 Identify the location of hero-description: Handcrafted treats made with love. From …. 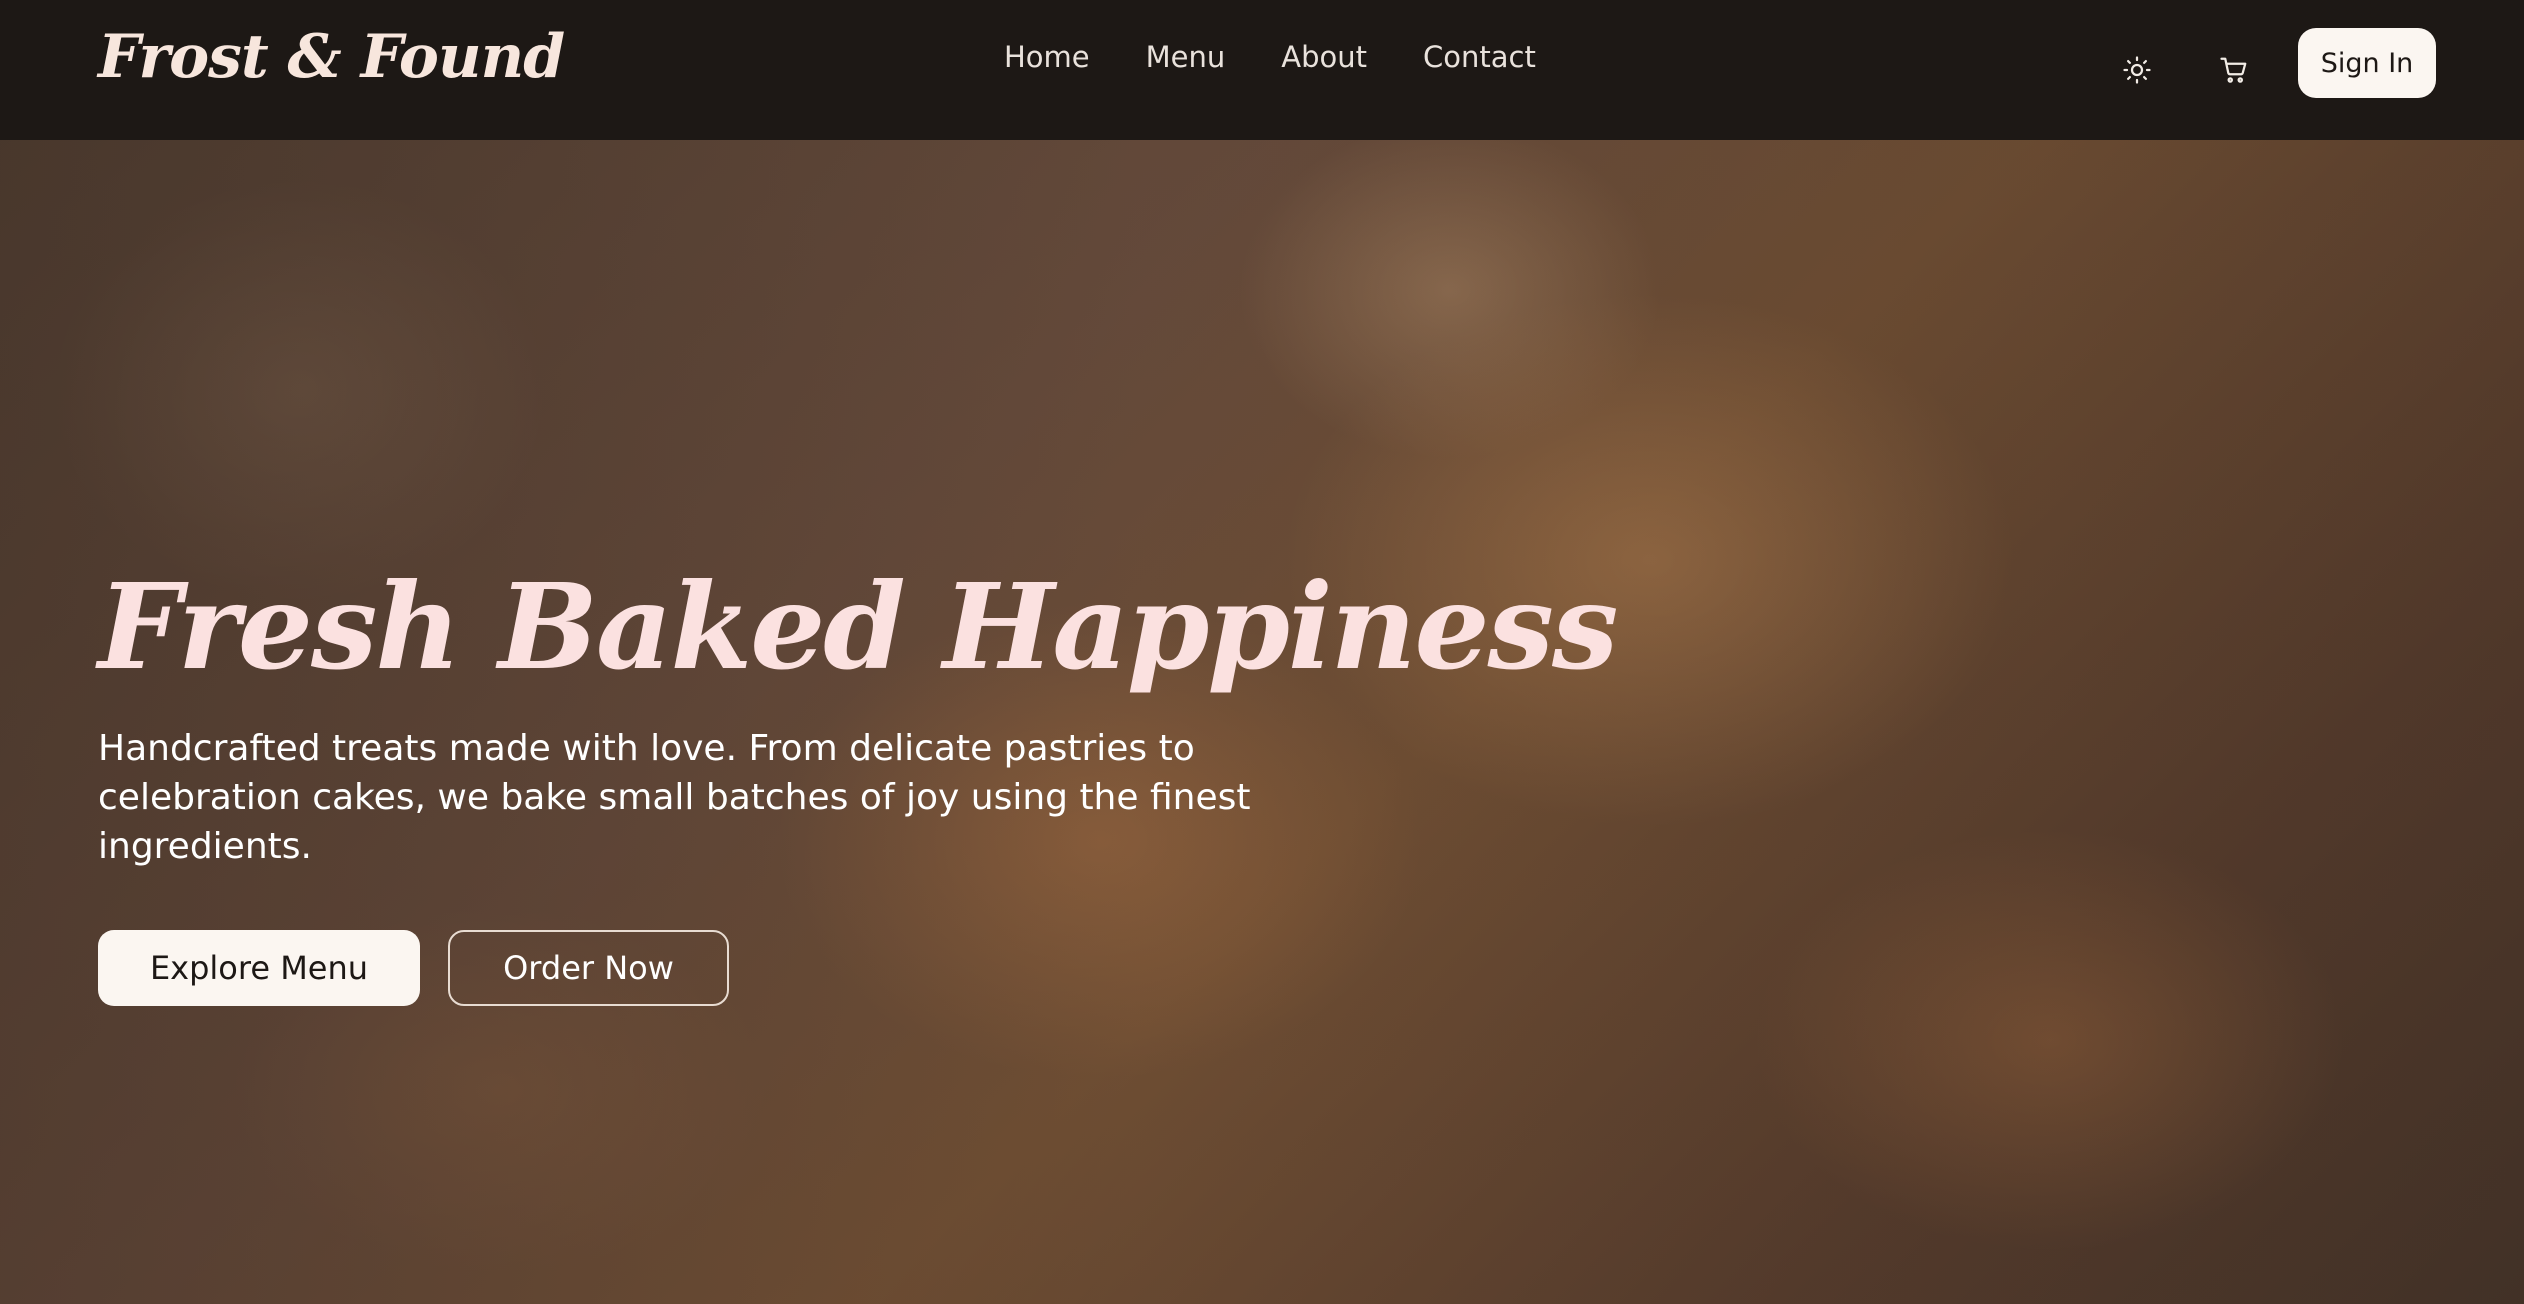
(674, 797).